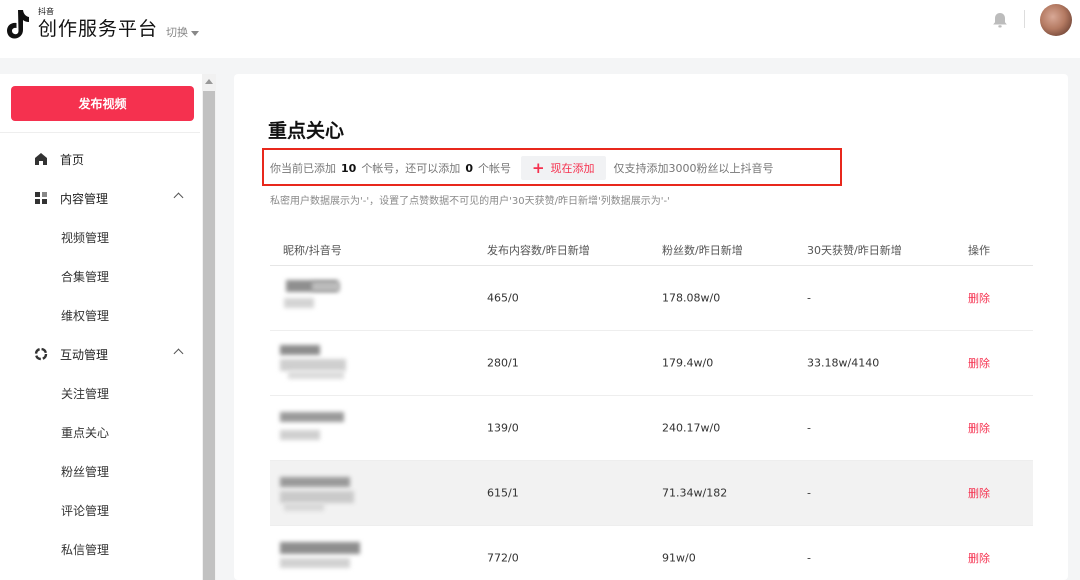 This screenshot has width=1080, height=580. What do you see at coordinates (100, 132) in the screenshot?
I see `sidebar-divider` at bounding box center [100, 132].